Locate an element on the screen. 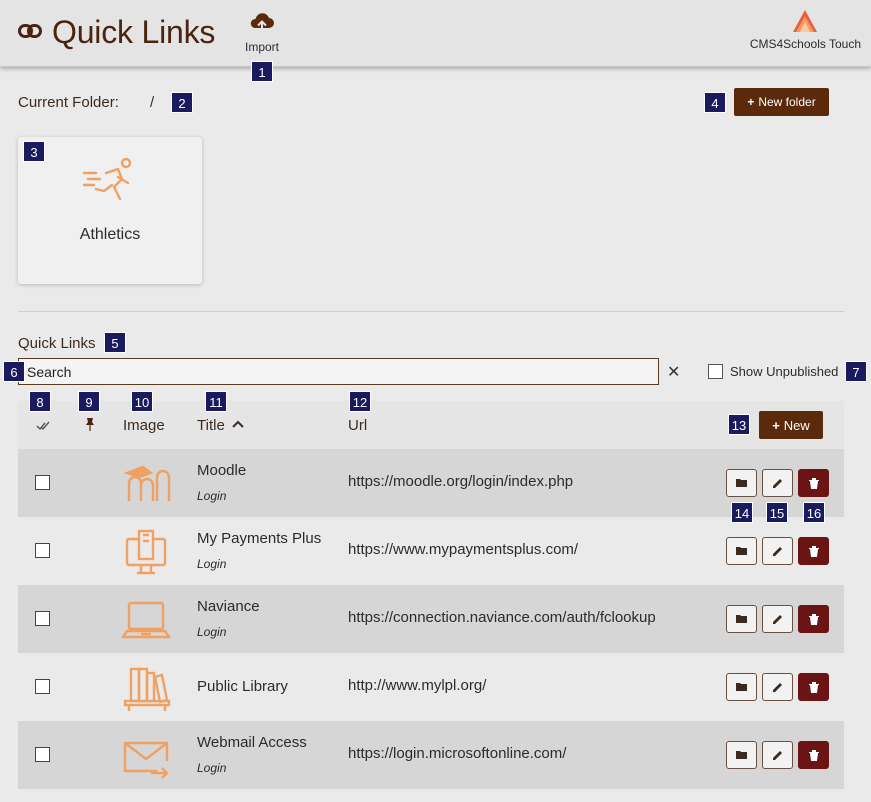 This screenshot has height=802, width=871. column-image: Image is located at coordinates (144, 425).